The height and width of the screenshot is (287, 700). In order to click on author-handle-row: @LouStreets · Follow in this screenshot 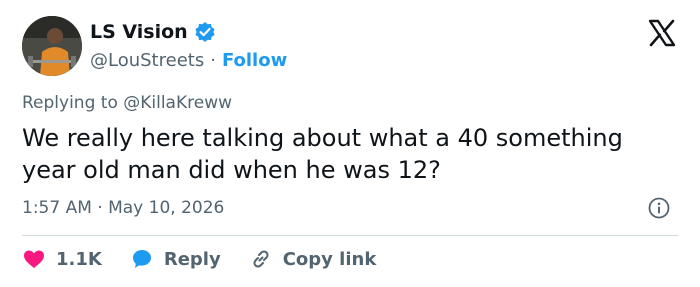, I will do `click(188, 60)`.